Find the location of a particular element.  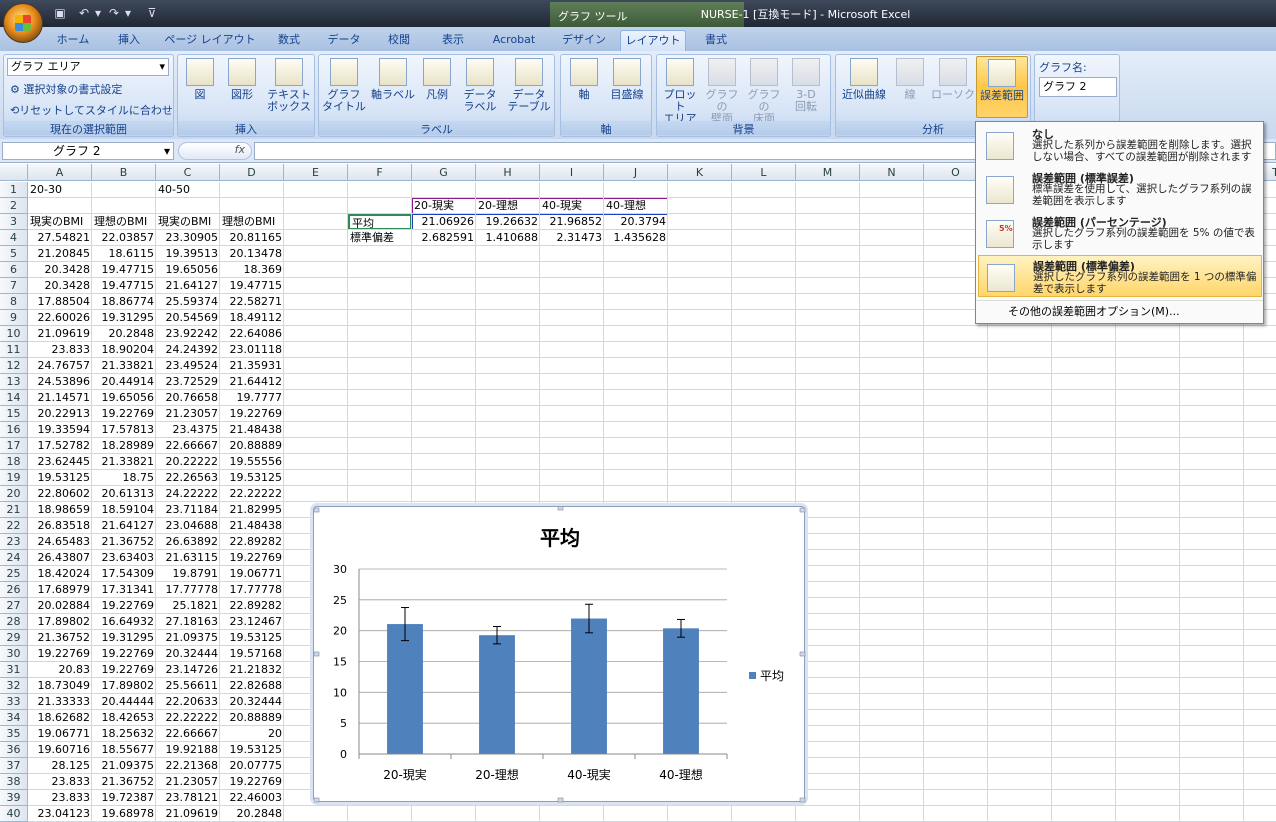

cell: 18.55677 is located at coordinates (124, 750).